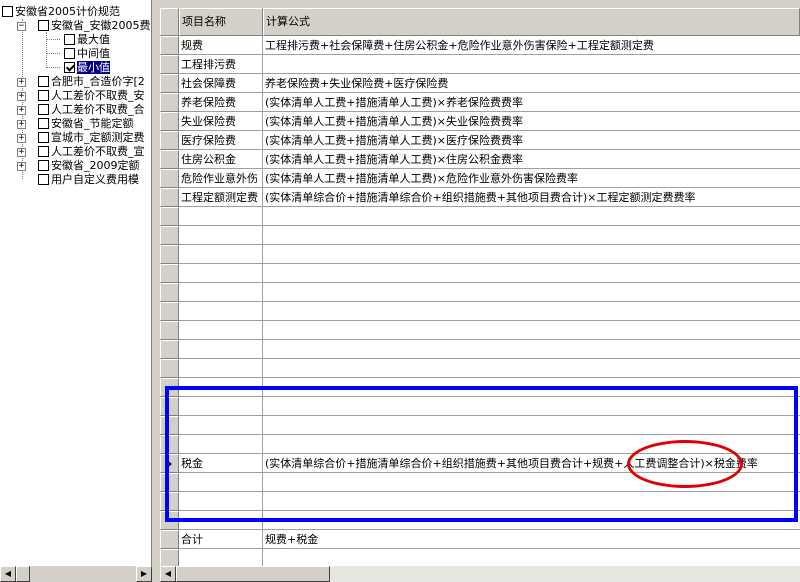 This screenshot has width=800, height=582. Describe the element at coordinates (69, 39) in the screenshot. I see `option-max-checkbox` at that location.